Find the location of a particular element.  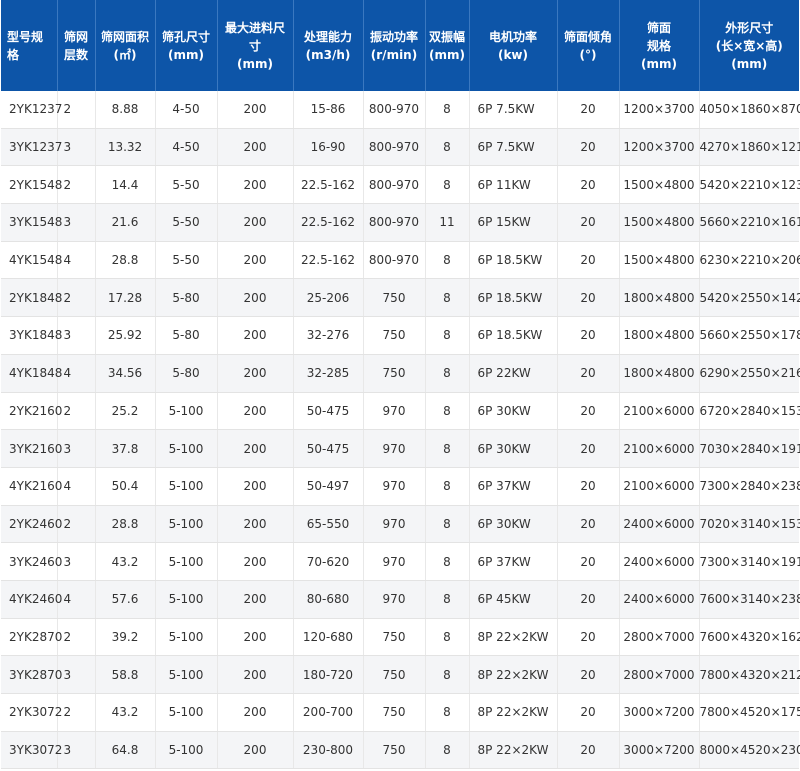

table-cell: 2YK1548 is located at coordinates (31, 185).